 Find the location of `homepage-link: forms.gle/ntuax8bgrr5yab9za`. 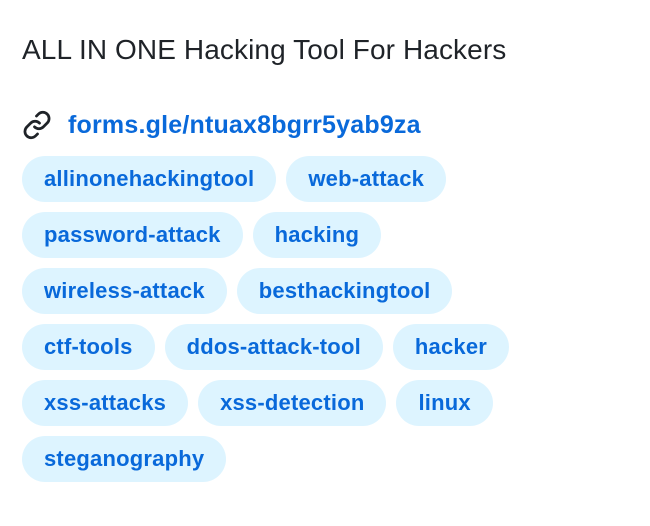

homepage-link: forms.gle/ntuax8bgrr5yab9za is located at coordinates (244, 125).